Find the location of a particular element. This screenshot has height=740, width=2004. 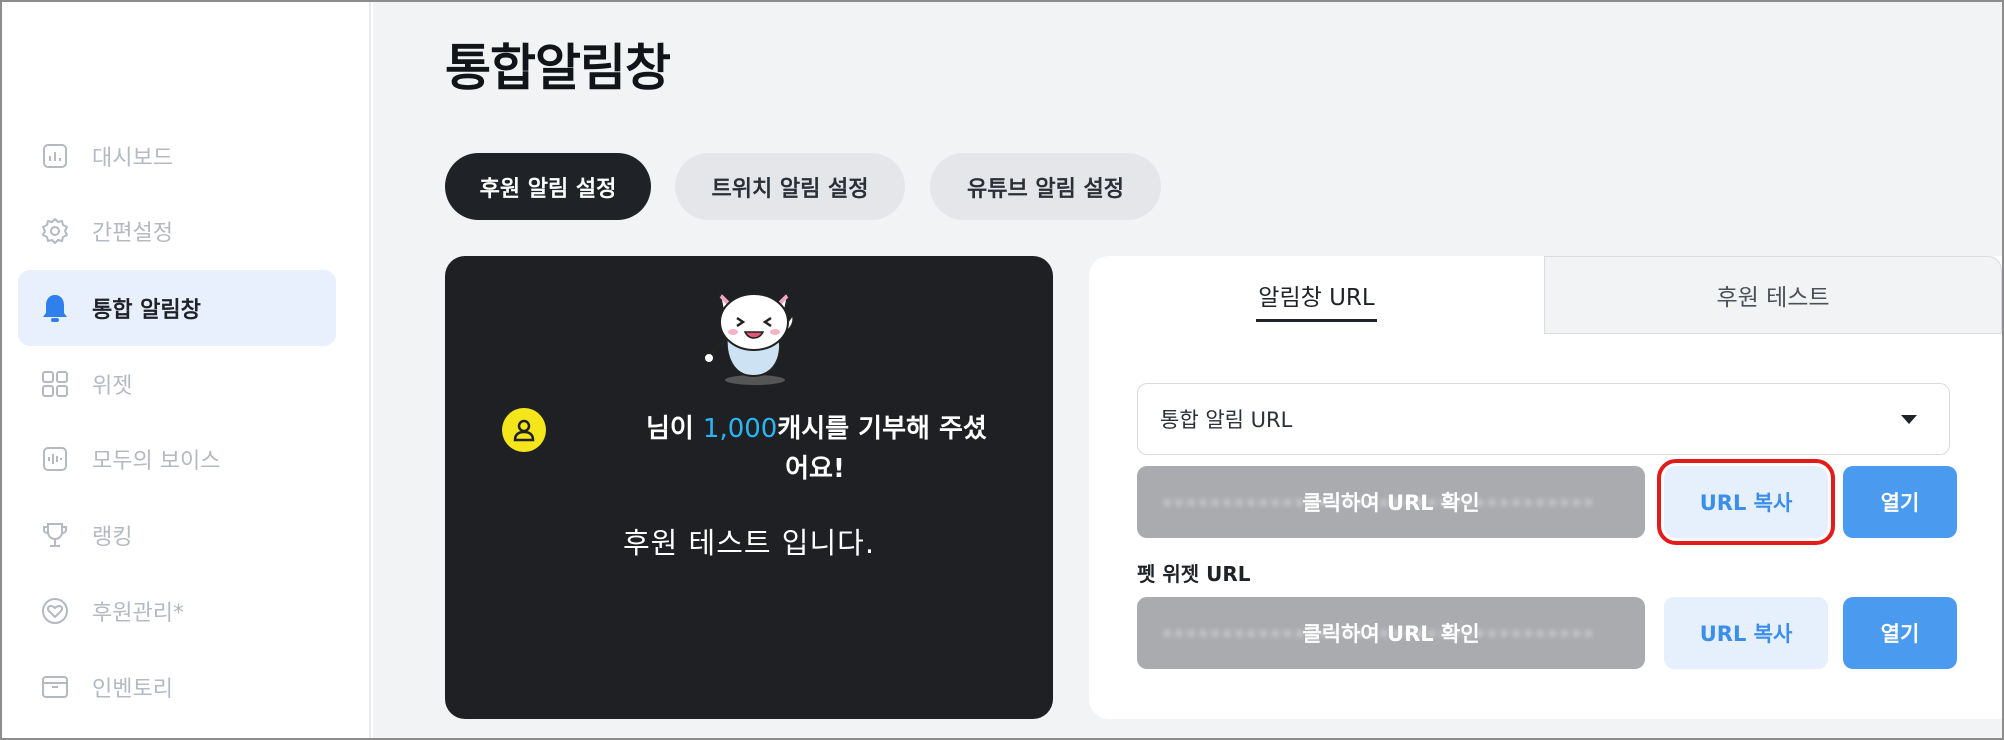

gear-icon is located at coordinates (55, 231).